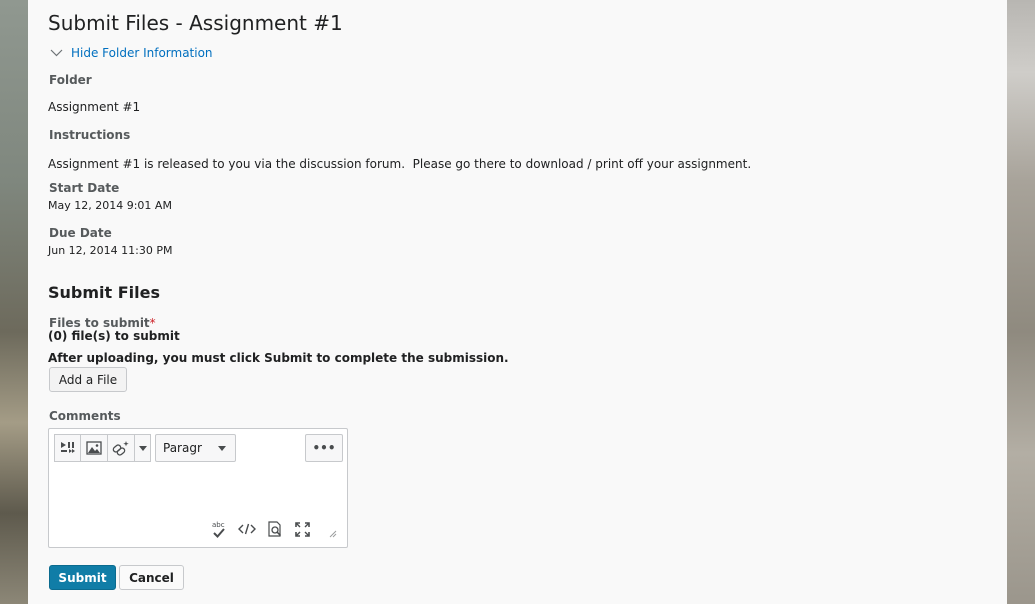 Image resolution: width=1035 pixels, height=604 pixels. What do you see at coordinates (56, 53) in the screenshot?
I see `chevron-down-icon` at bounding box center [56, 53].